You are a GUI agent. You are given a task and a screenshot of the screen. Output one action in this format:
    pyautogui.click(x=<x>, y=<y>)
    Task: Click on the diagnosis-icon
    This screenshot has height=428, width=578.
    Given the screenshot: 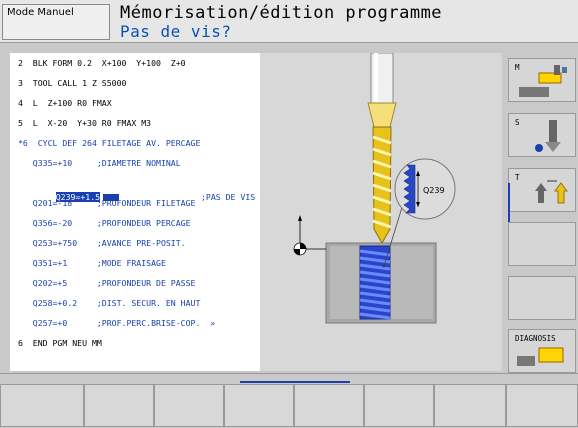 What is the action you would take?
    pyautogui.click(x=540, y=356)
    